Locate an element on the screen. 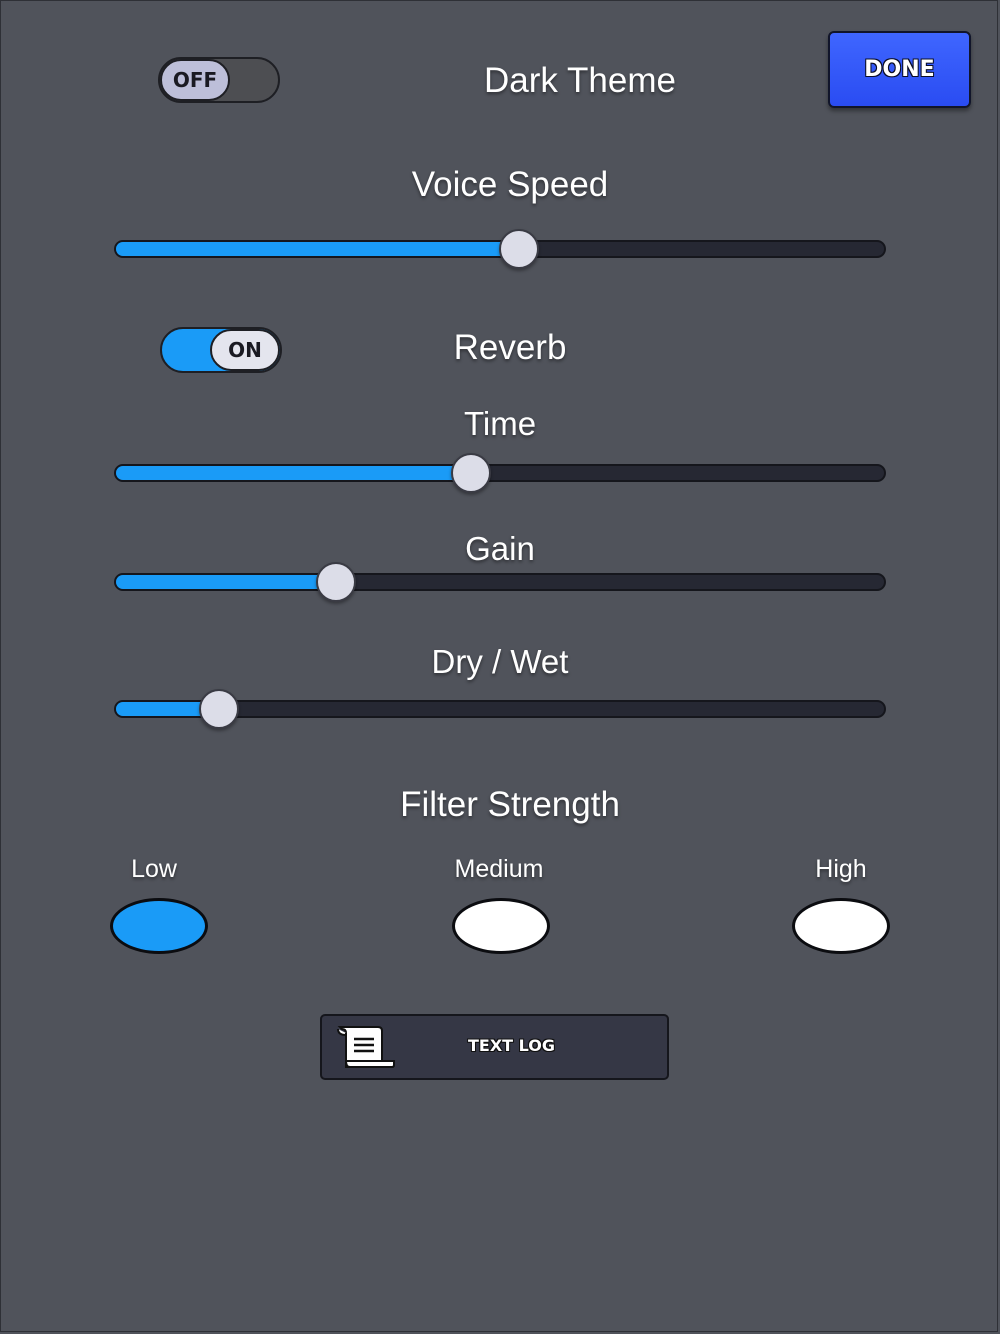 This screenshot has width=1000, height=1334. reverb-dry-wet-slider is located at coordinates (500, 709).